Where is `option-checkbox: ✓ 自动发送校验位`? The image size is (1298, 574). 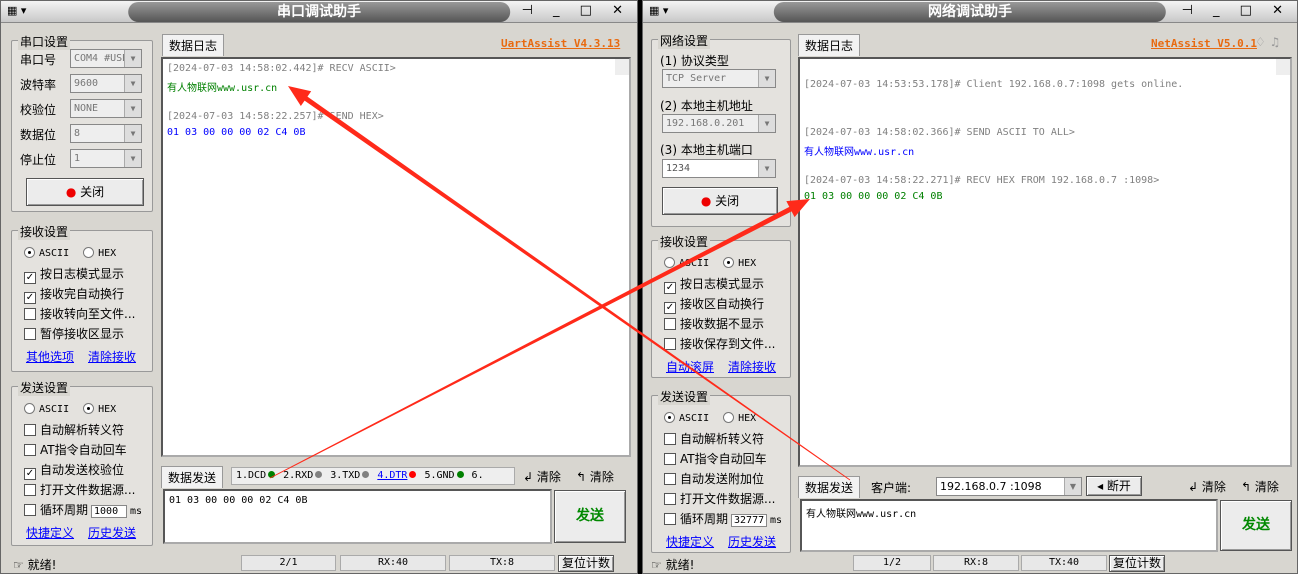 option-checkbox: ✓ 自动发送校验位 is located at coordinates (74, 470).